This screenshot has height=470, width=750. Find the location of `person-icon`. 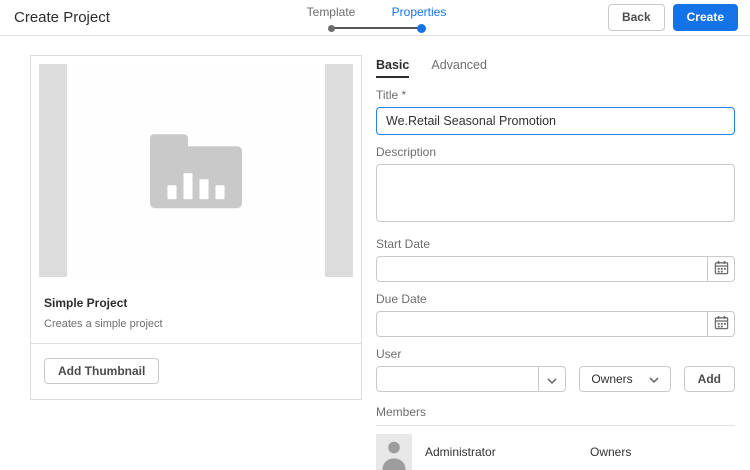

person-icon is located at coordinates (394, 452).